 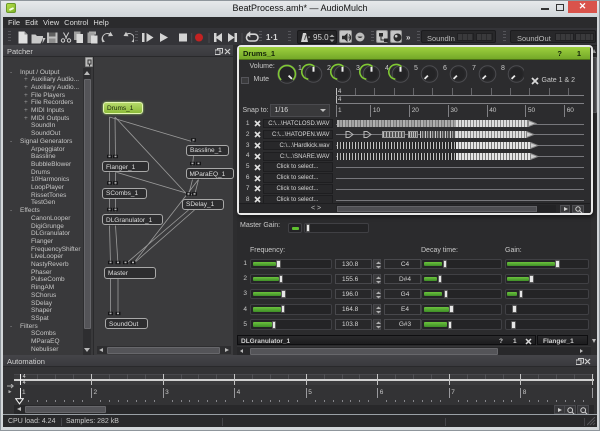 What do you see at coordinates (416, 68) in the screenshot?
I see `svg-text: 5` at bounding box center [416, 68].